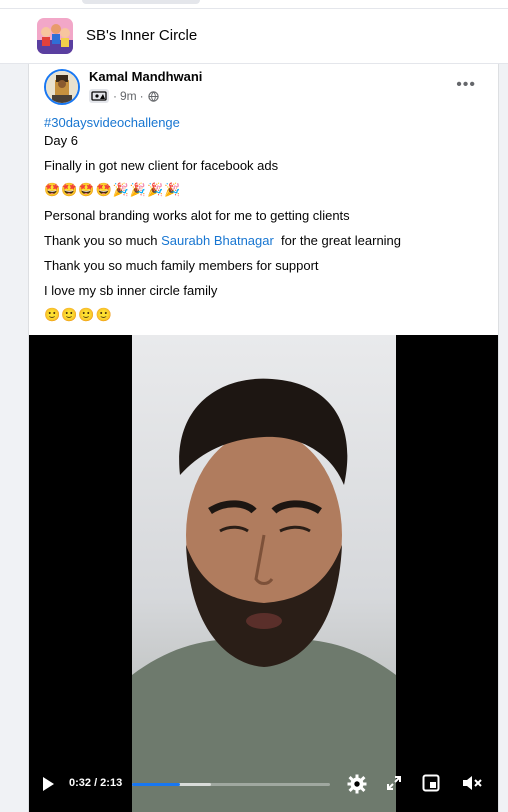  Describe the element at coordinates (431, 785) in the screenshot. I see `picture-in-picture-icon` at that location.